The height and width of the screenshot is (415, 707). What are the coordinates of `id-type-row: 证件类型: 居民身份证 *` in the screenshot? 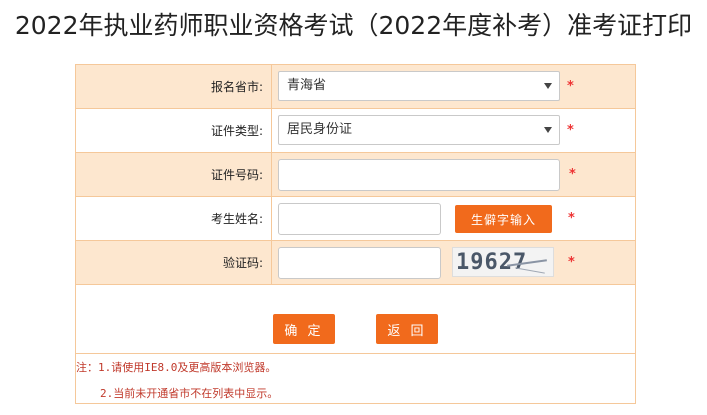 It's located at (355, 131).